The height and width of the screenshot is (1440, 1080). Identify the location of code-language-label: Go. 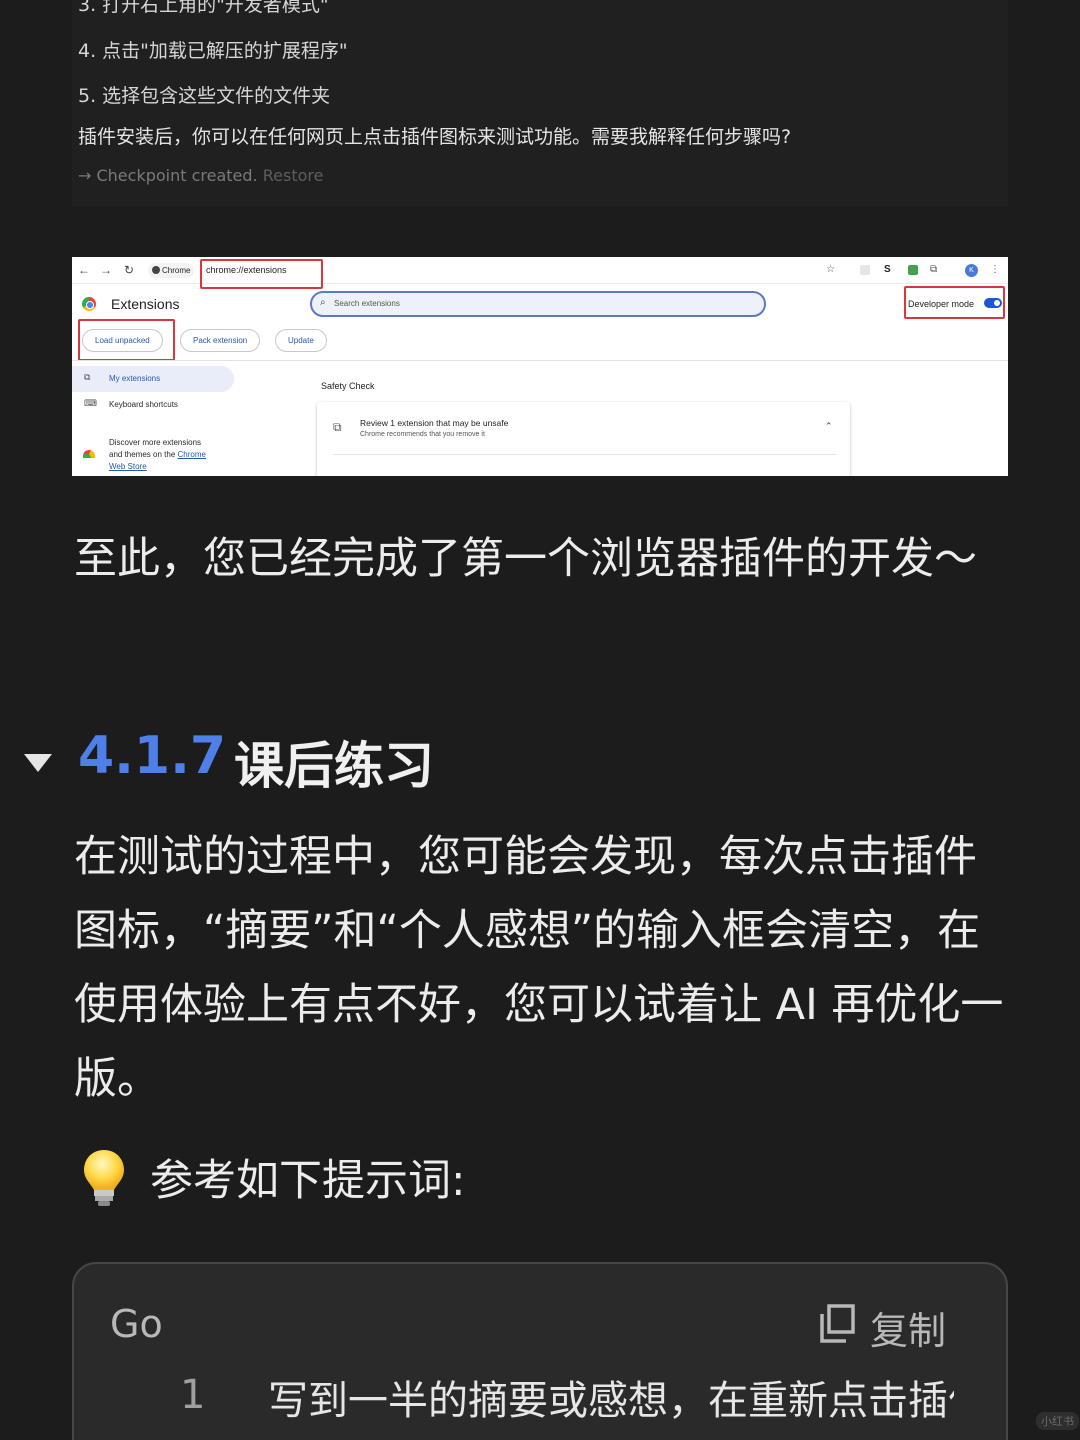
(136, 1324).